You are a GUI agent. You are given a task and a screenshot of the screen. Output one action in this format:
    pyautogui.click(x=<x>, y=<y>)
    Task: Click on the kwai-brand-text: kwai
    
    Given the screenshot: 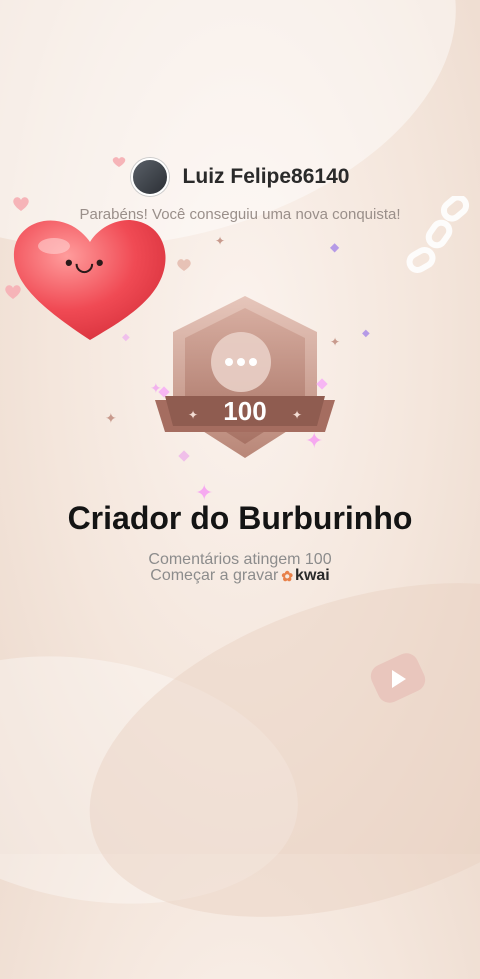 What is the action you would take?
    pyautogui.click(x=312, y=575)
    